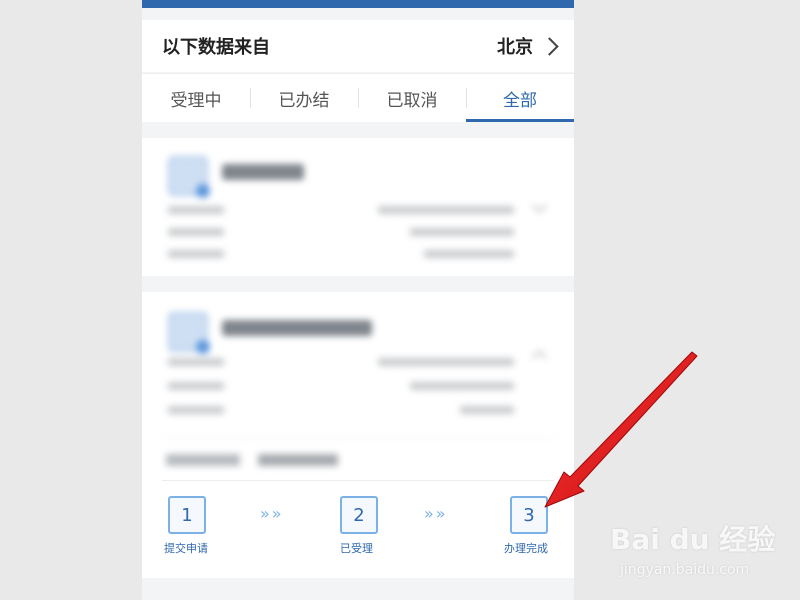 The width and height of the screenshot is (800, 600). I want to click on header-title: 以下数据来自, so click(216, 47).